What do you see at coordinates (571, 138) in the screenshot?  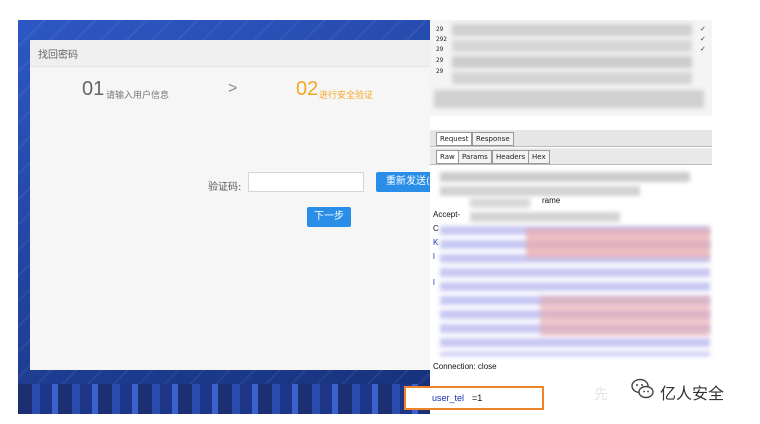 I see `tab-strip: Request Response` at bounding box center [571, 138].